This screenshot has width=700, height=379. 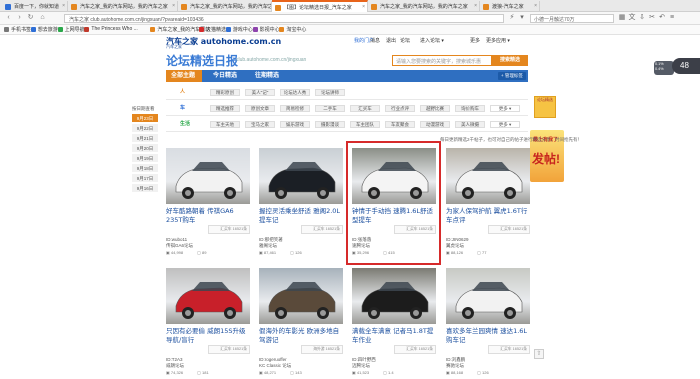 I want to click on forward-icon: ›, so click(x=19, y=18).